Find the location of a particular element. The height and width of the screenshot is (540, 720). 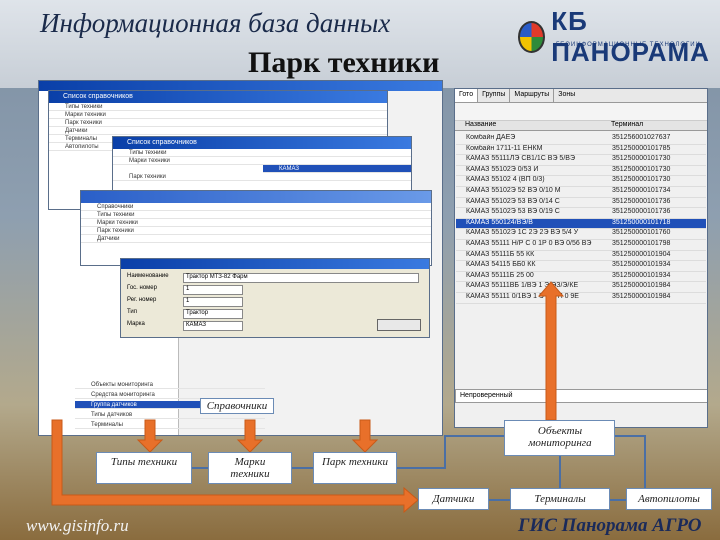

arrow-to-types is located at coordinates (150, 436).